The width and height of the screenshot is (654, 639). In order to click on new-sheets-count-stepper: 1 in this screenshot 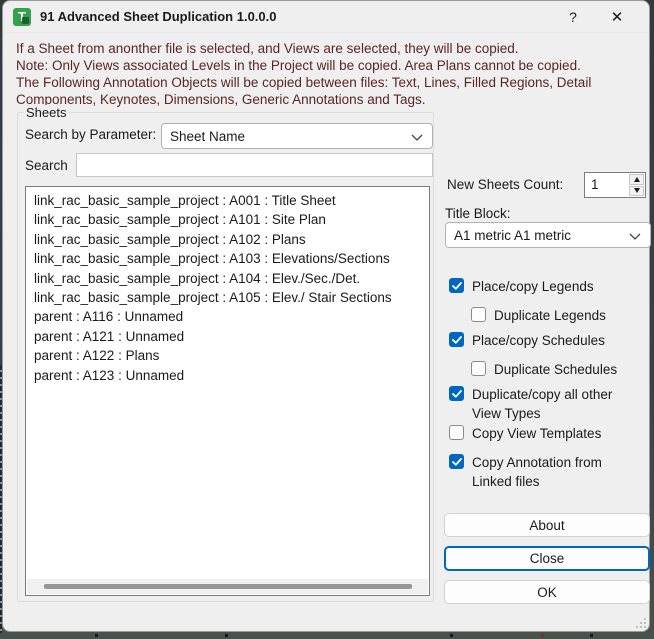, I will do `click(615, 185)`.